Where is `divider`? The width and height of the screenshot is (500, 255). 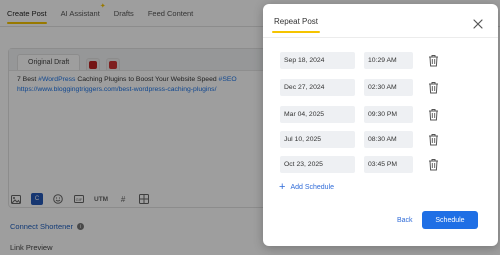 divider is located at coordinates (380, 37).